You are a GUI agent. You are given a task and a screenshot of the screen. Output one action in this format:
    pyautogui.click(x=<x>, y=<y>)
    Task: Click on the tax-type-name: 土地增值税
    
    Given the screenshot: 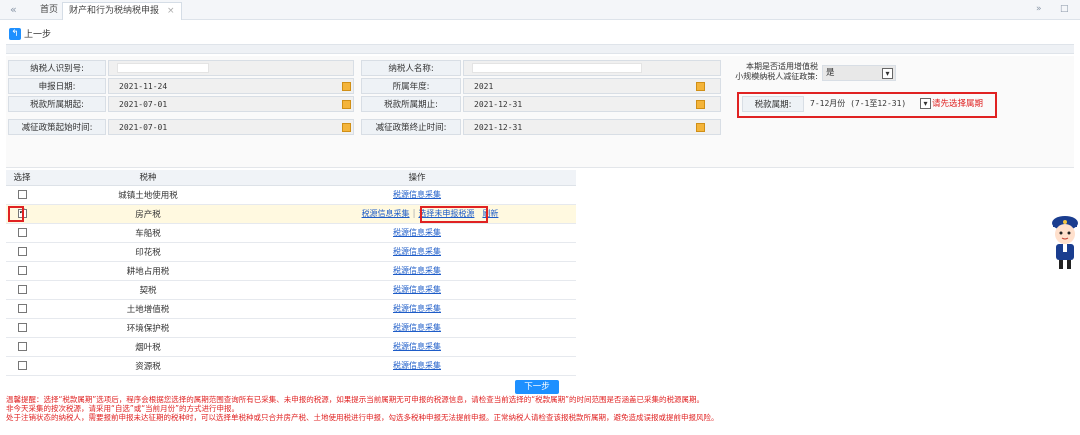 What is the action you would take?
    pyautogui.click(x=148, y=309)
    